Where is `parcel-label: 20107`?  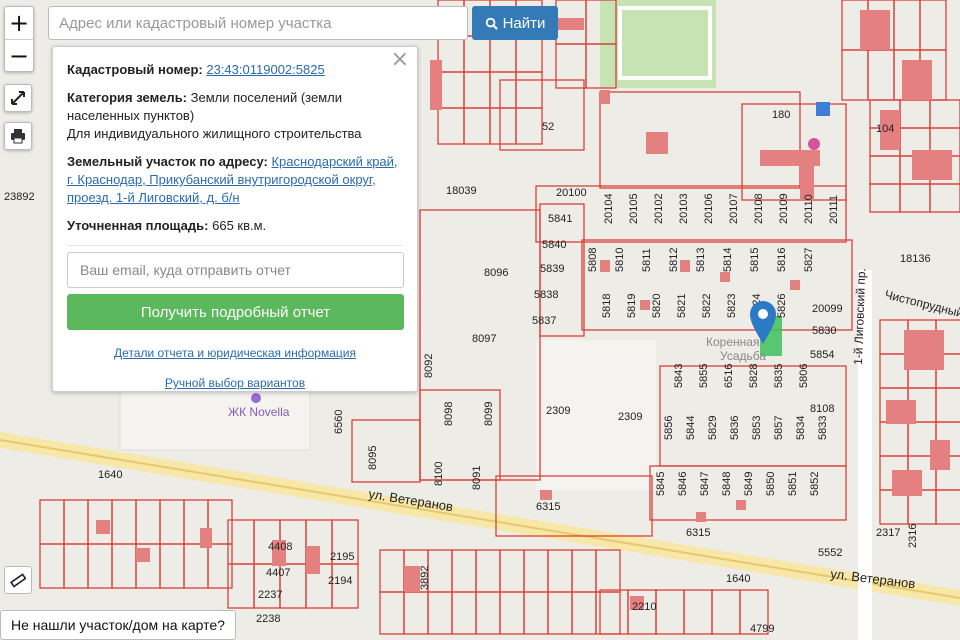
parcel-label: 20107 is located at coordinates (734, 208).